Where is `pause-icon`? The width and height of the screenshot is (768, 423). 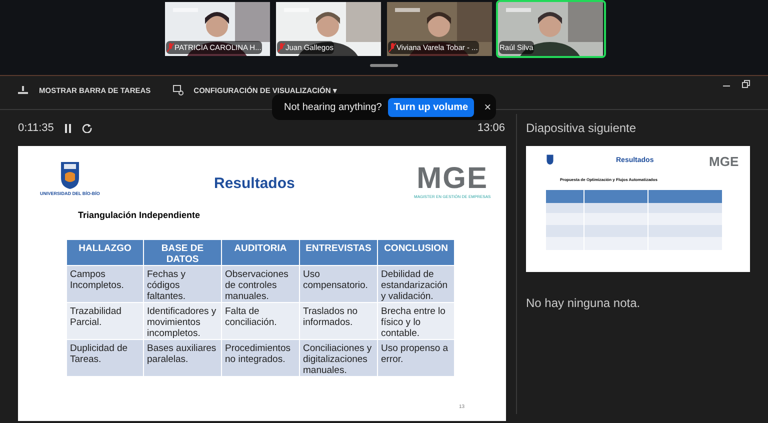 pause-icon is located at coordinates (68, 128).